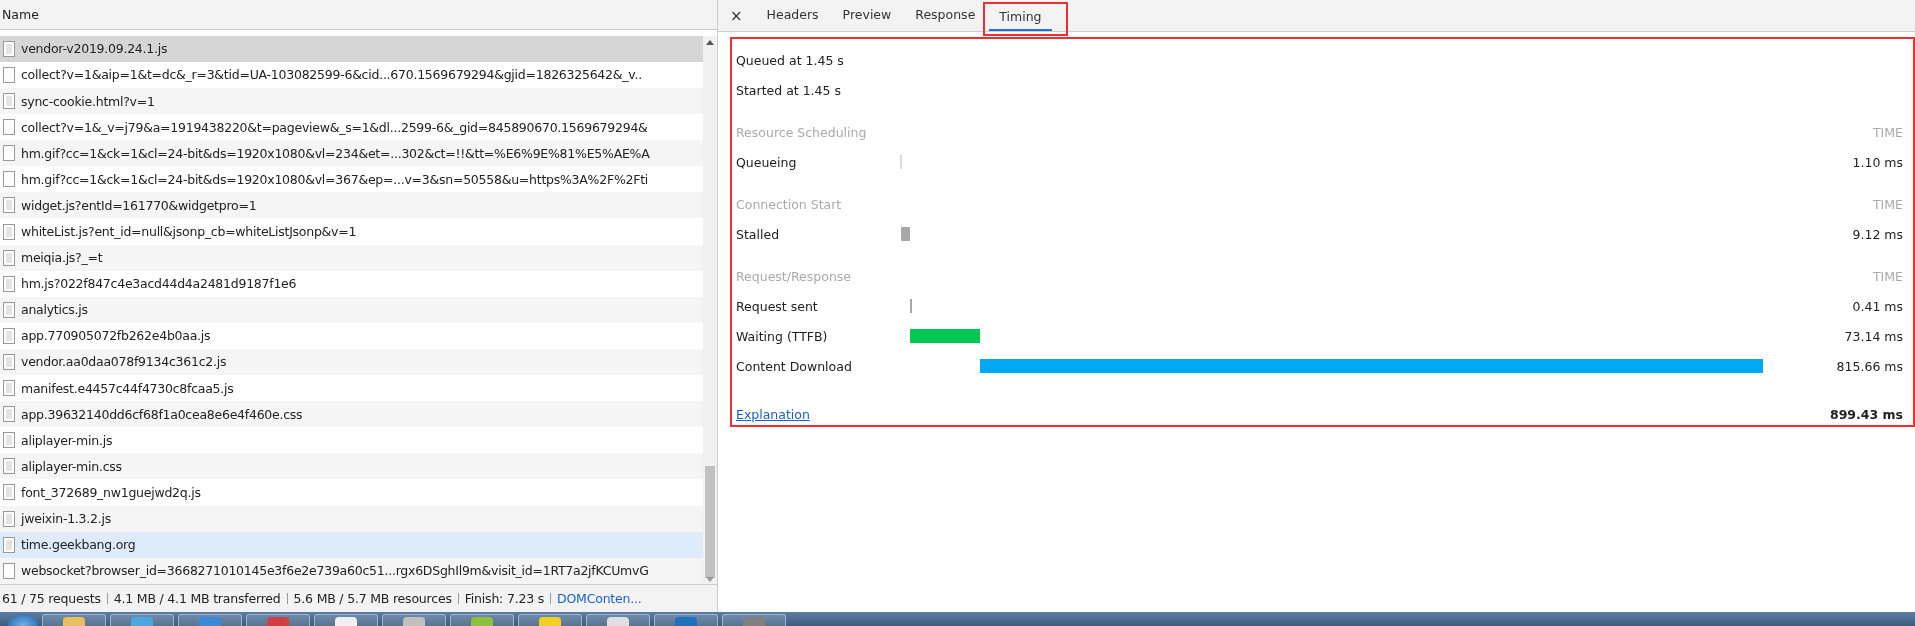 The height and width of the screenshot is (626, 1915). I want to click on section-title: Request/Response, so click(794, 276).